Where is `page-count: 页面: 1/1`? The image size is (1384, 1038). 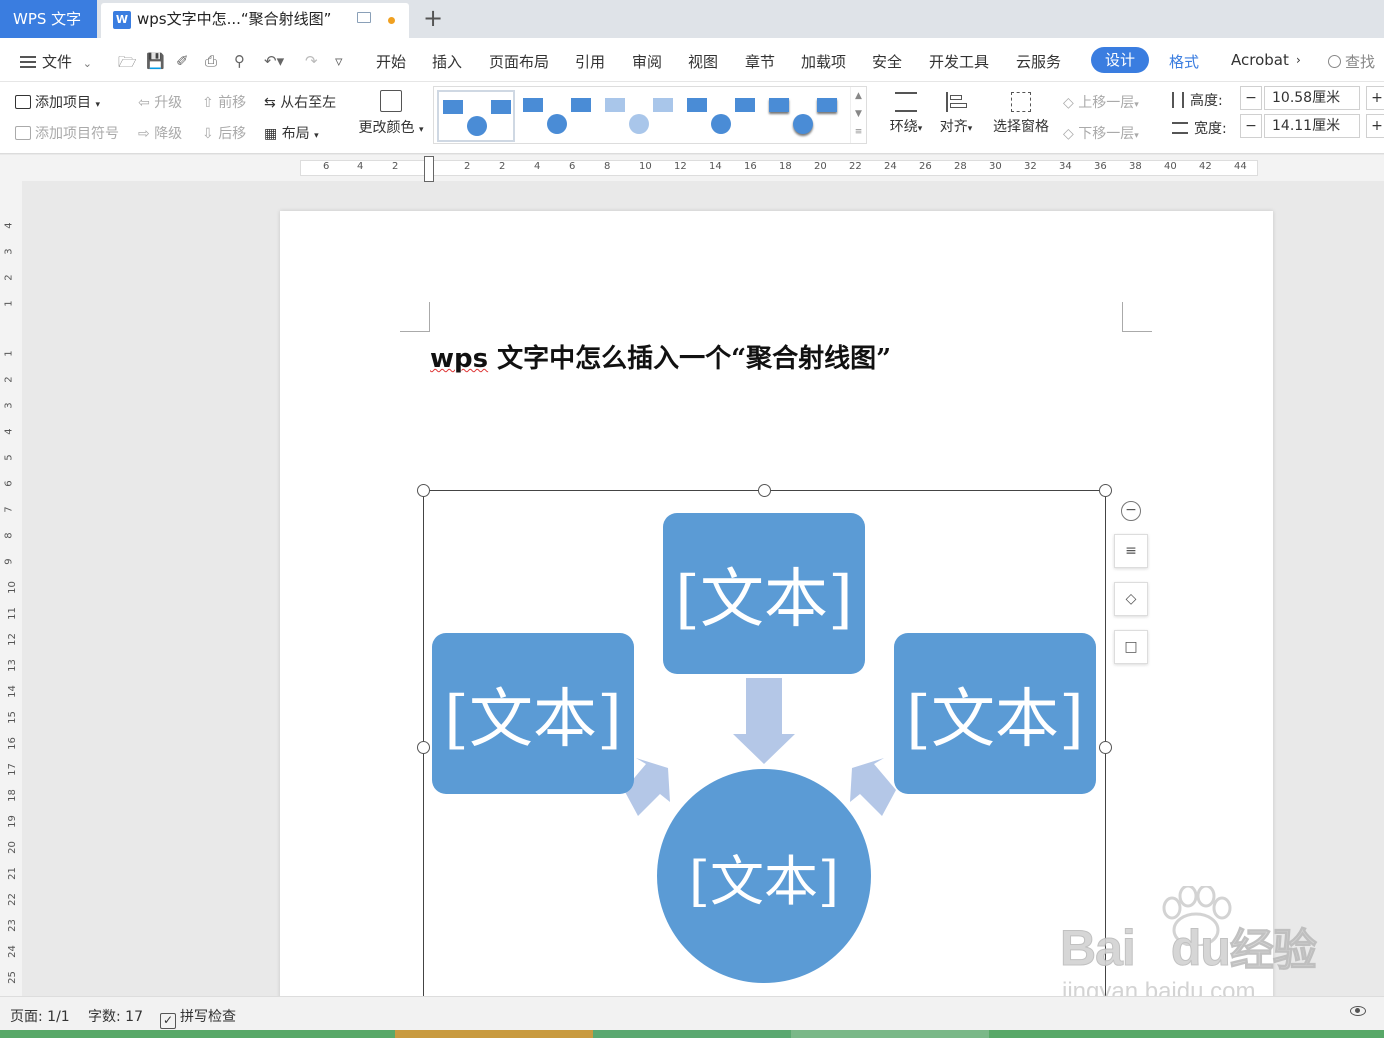 page-count: 页面: 1/1 is located at coordinates (40, 1016).